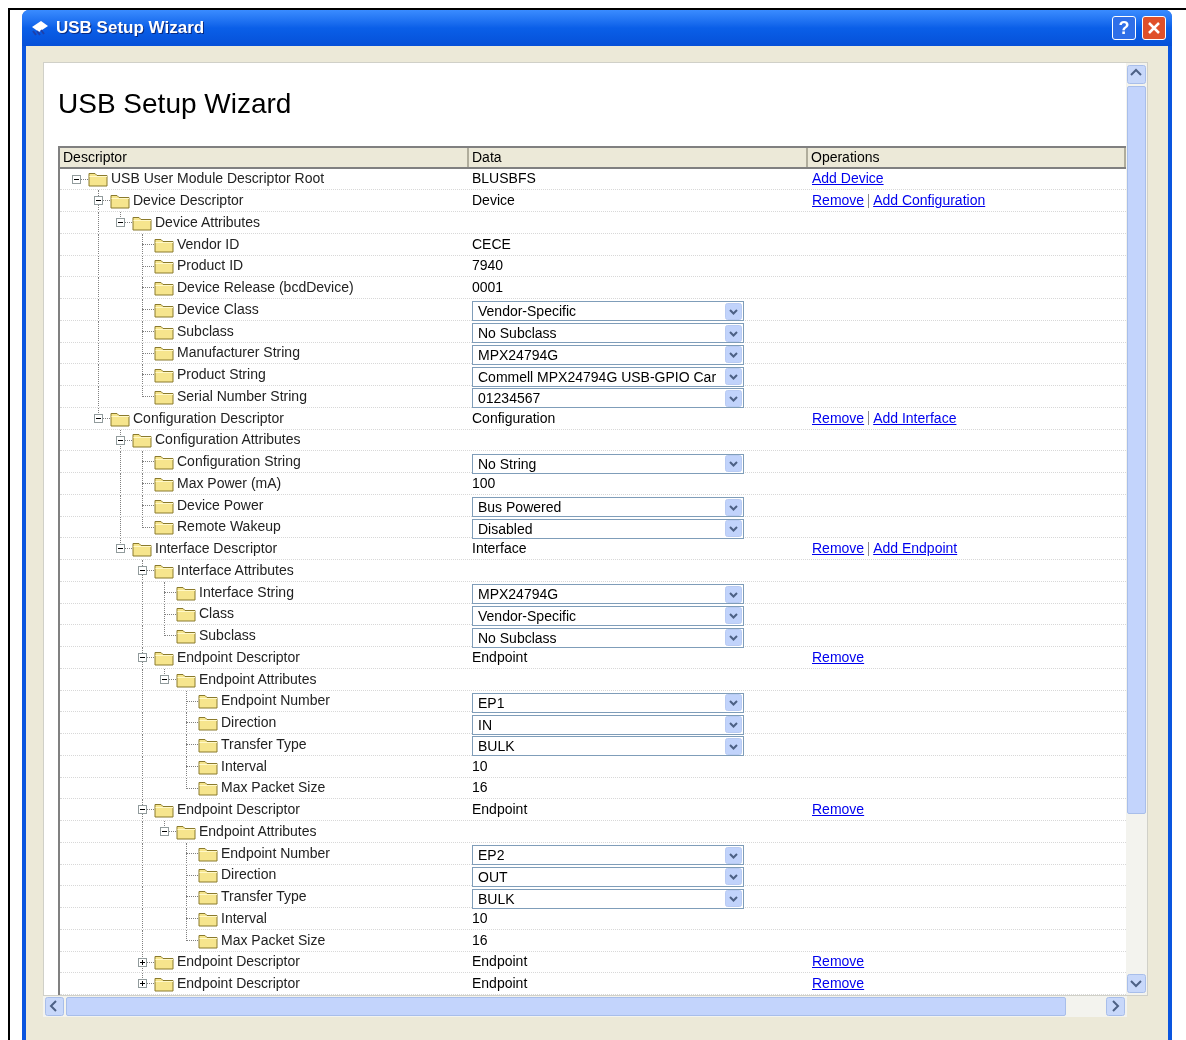 The width and height of the screenshot is (1186, 1040). I want to click on page-heading: USB Setup Wizard, so click(175, 104).